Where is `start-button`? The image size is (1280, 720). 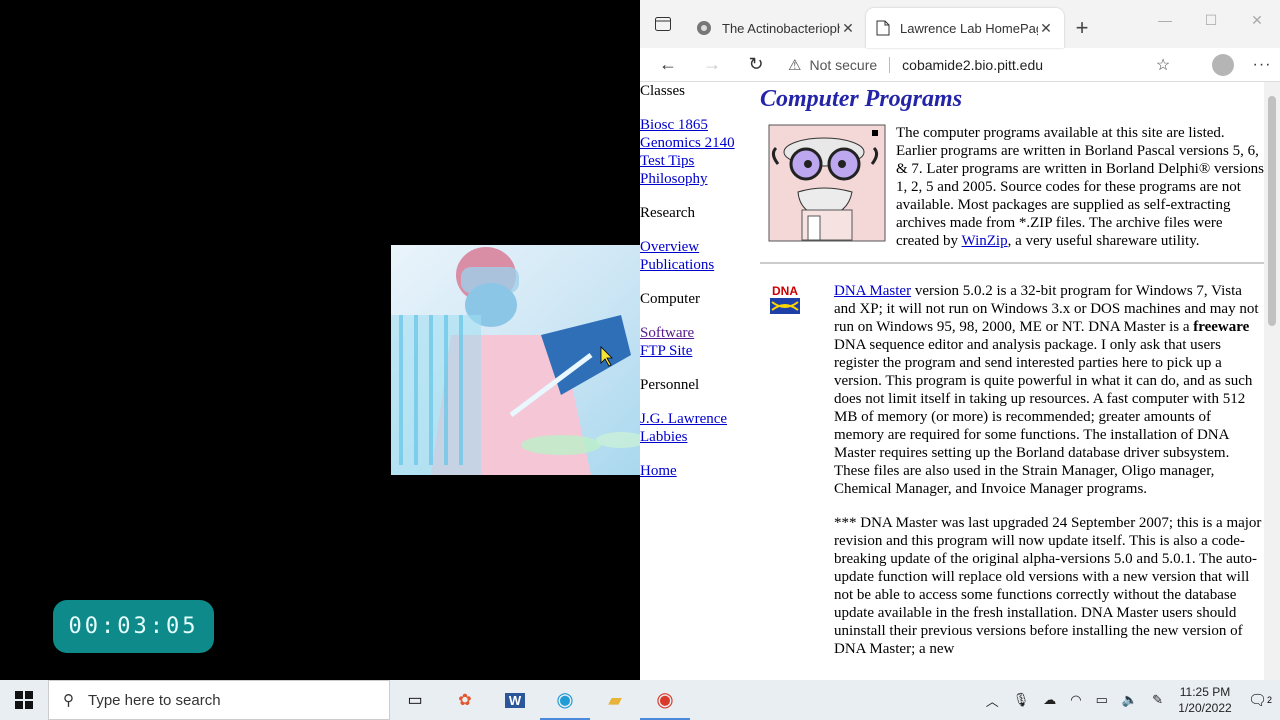 start-button is located at coordinates (24, 700).